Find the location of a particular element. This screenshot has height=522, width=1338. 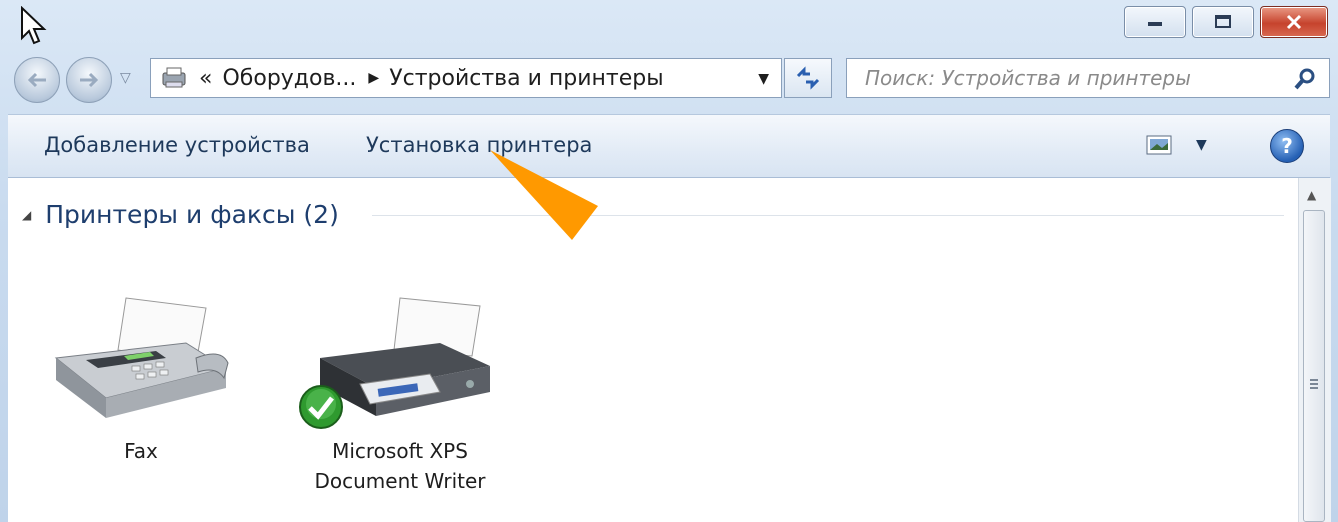

group-title: Принтеры и факсы (2) is located at coordinates (192, 214).